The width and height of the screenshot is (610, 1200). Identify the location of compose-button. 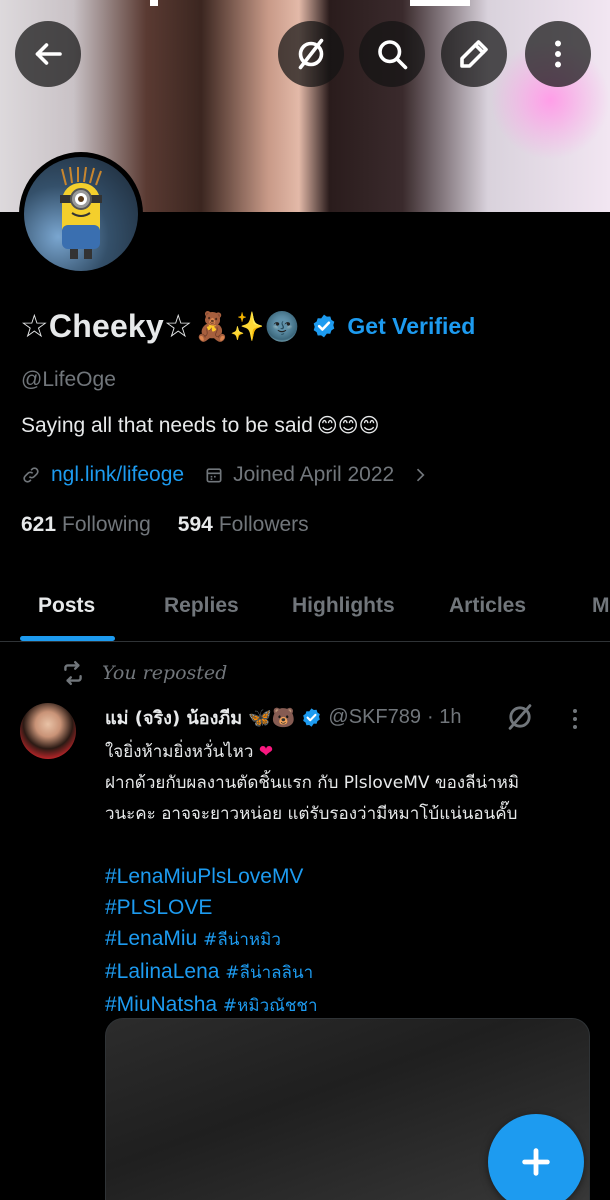
(536, 1157).